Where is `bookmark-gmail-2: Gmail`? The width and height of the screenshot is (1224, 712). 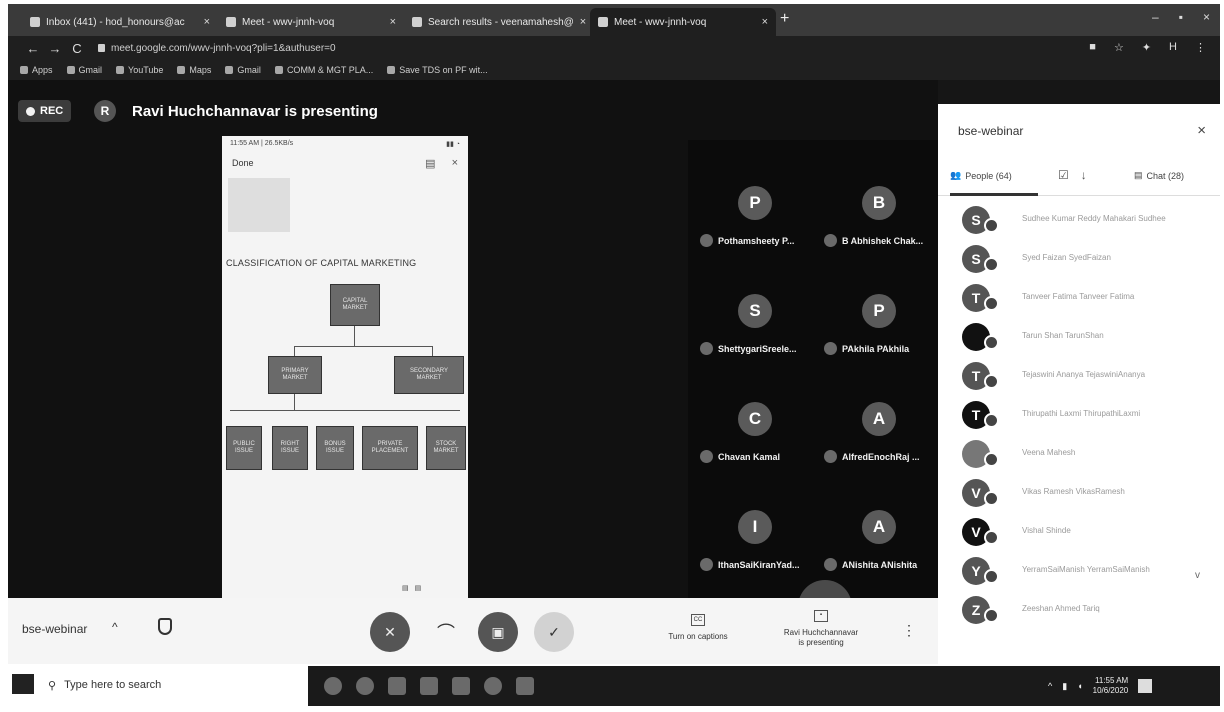 bookmark-gmail-2: Gmail is located at coordinates (243, 70).